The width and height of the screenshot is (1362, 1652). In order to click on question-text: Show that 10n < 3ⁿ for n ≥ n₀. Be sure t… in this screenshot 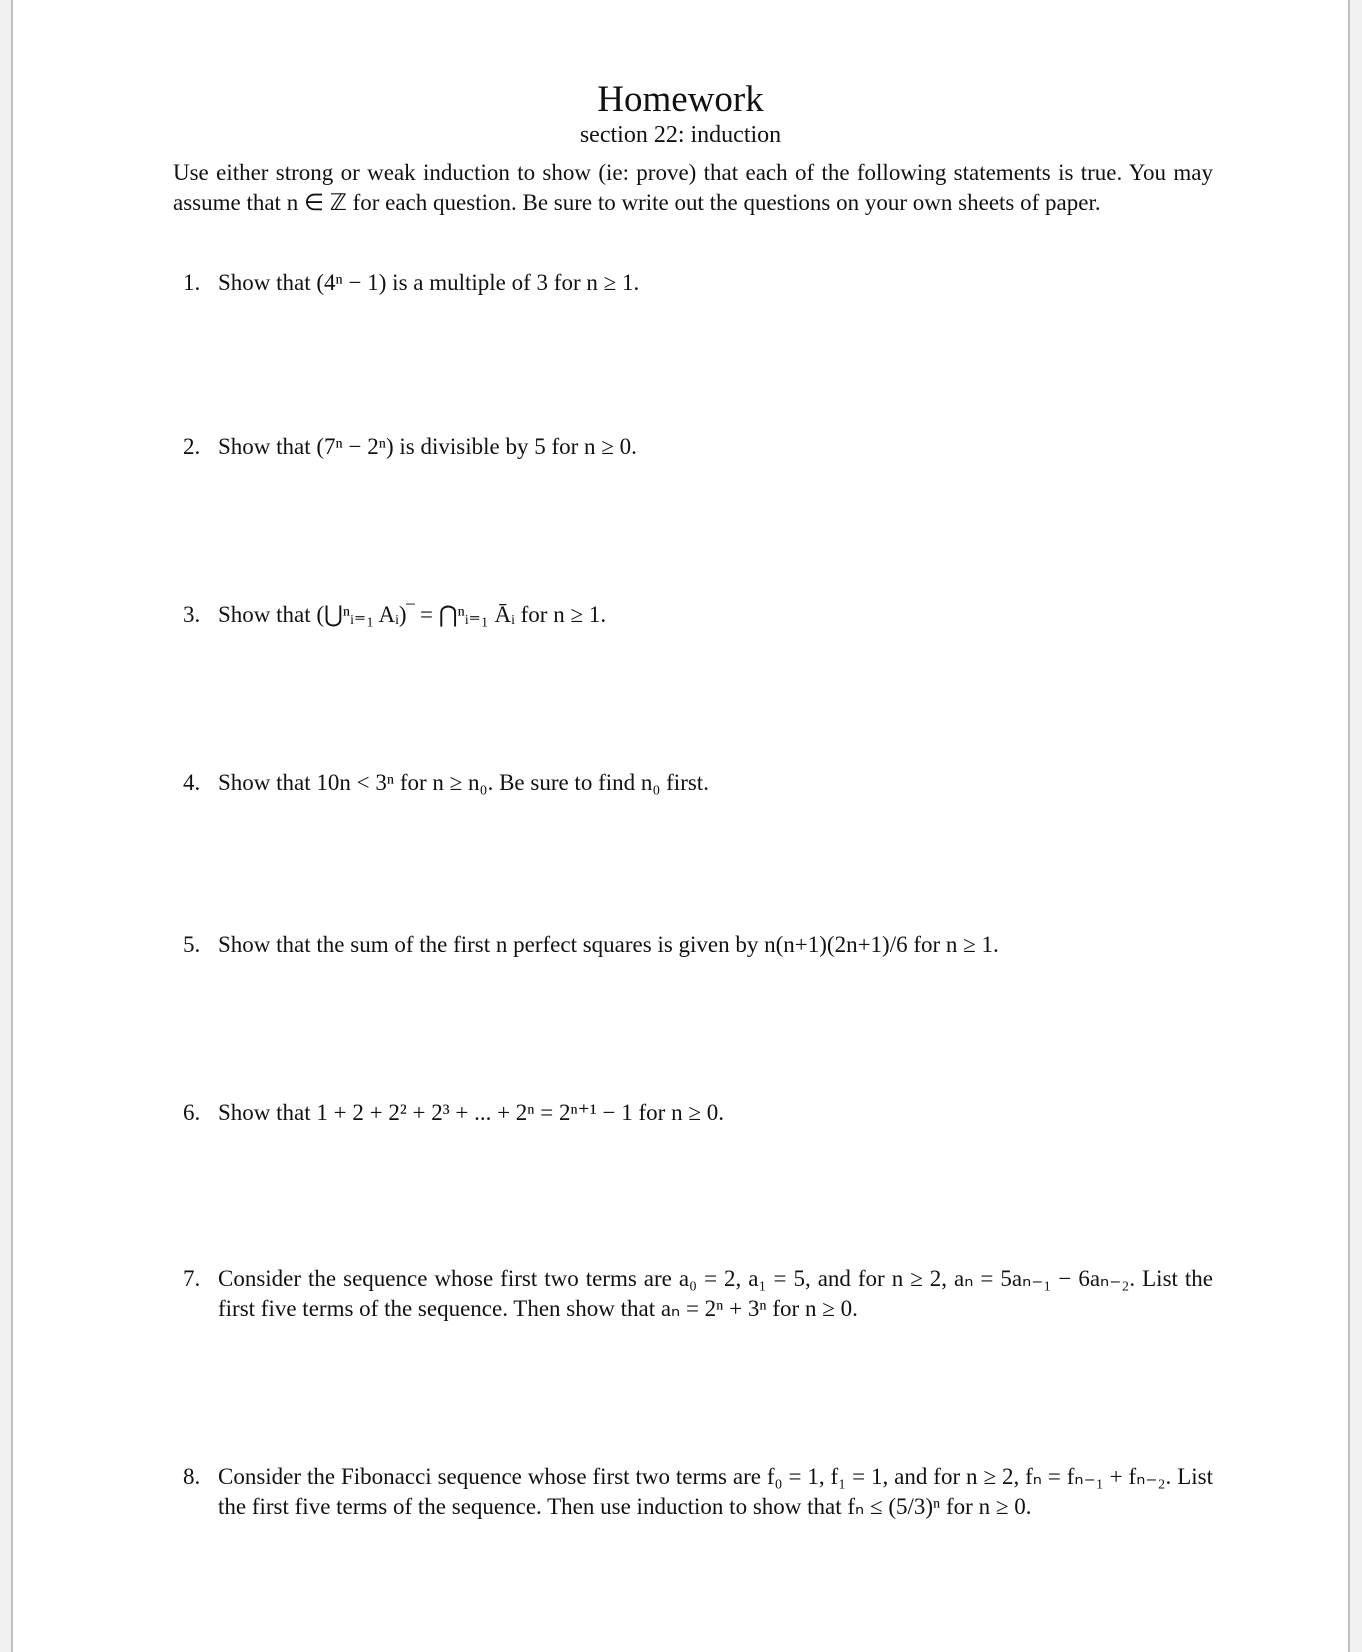, I will do `click(463, 782)`.